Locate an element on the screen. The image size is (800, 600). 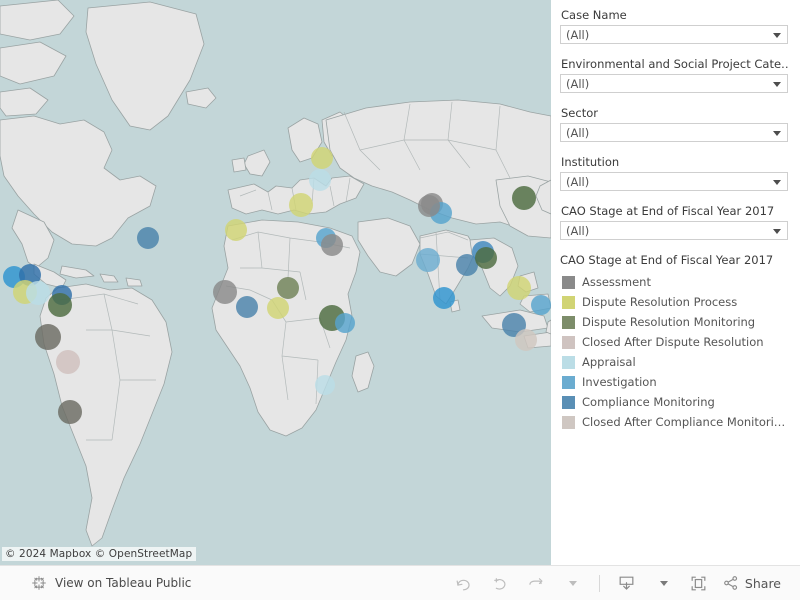
redo-button is located at coordinates (500, 583).